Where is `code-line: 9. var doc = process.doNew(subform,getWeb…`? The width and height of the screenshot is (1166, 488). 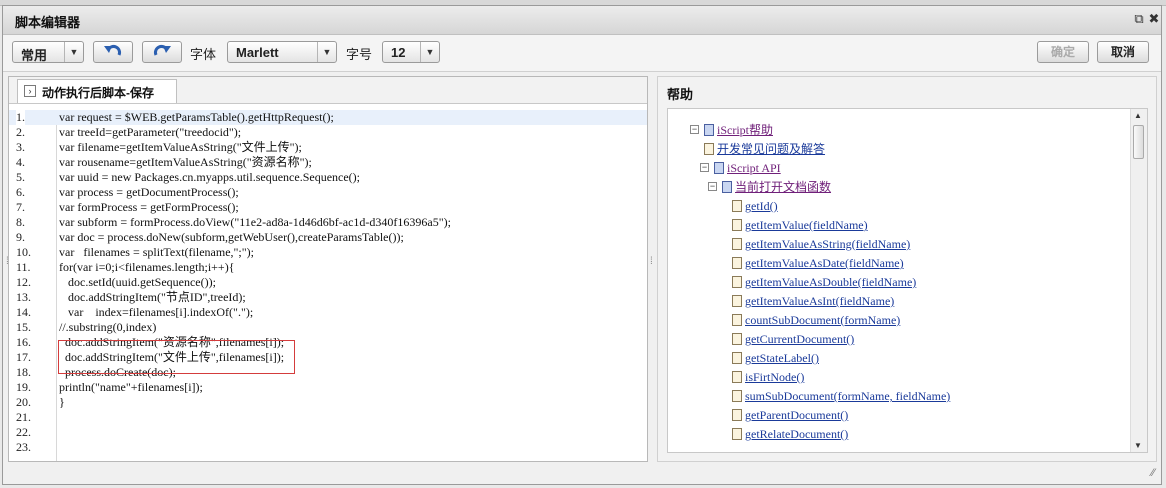 code-line: 9. var doc = process.doNew(subform,getWeb… is located at coordinates (328, 237).